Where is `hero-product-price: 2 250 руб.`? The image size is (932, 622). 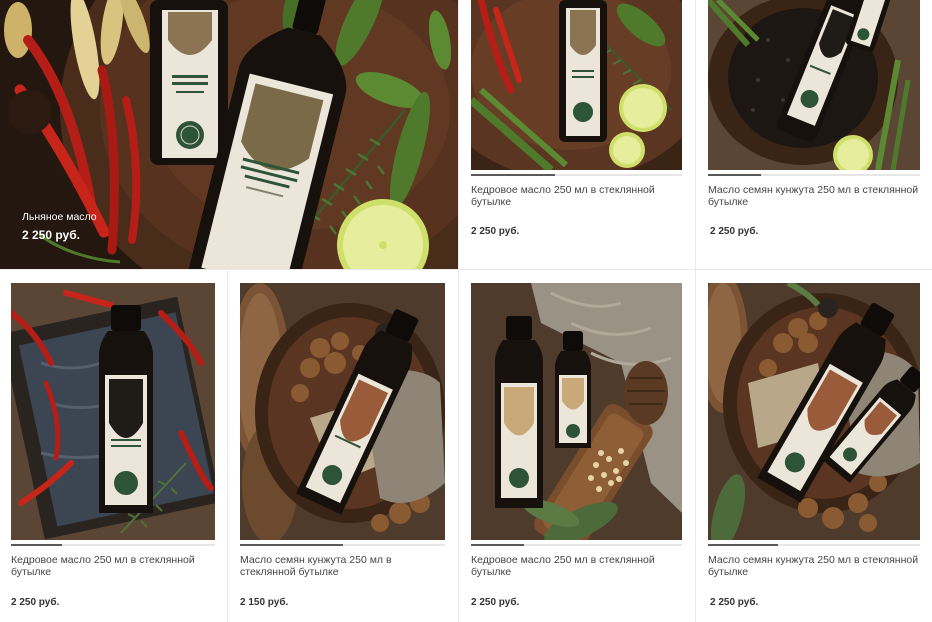 hero-product-price: 2 250 руб. is located at coordinates (51, 235).